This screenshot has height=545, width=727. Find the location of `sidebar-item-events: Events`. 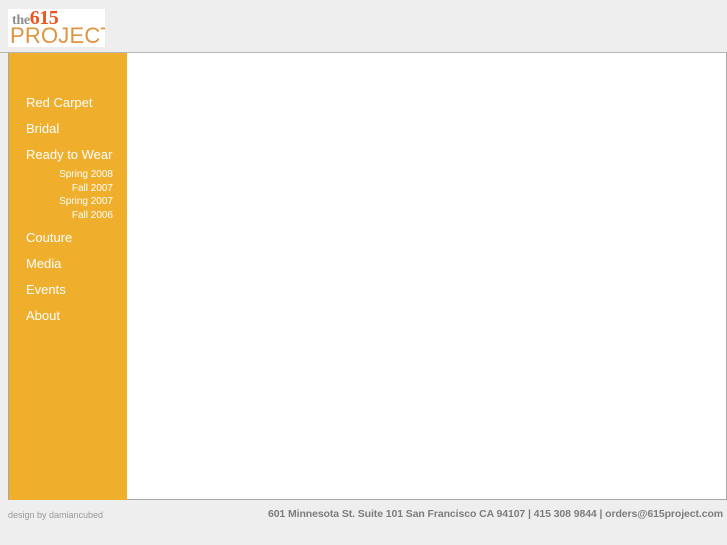

sidebar-item-events: Events is located at coordinates (68, 289).